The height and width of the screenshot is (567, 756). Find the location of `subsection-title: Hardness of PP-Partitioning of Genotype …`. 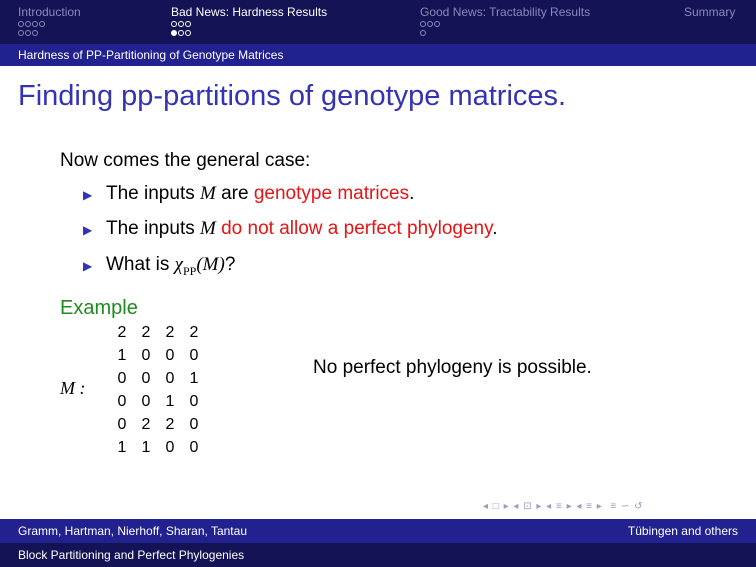

subsection-title: Hardness of PP-Partitioning of Genotype … is located at coordinates (151, 55).